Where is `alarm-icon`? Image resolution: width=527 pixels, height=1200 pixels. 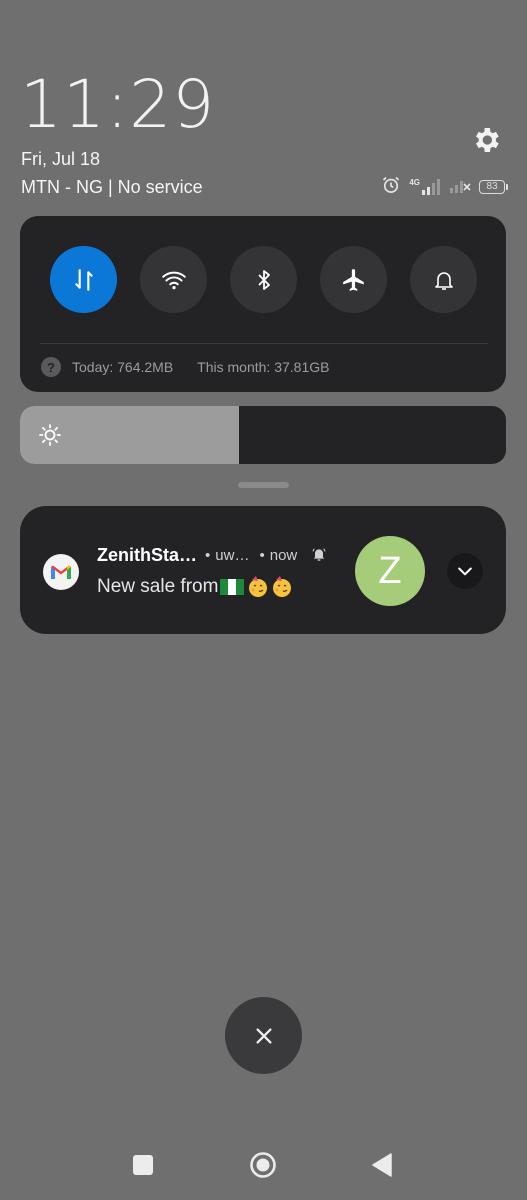 alarm-icon is located at coordinates (391, 187).